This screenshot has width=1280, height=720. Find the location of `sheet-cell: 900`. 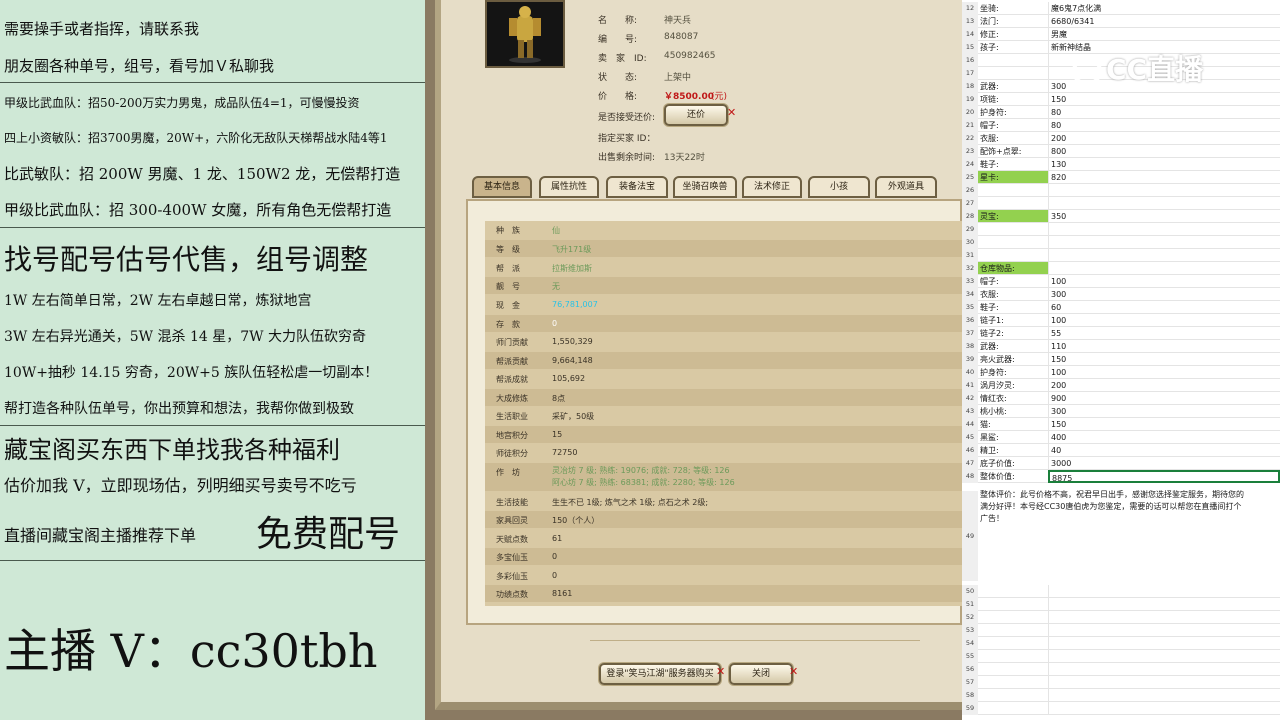

sheet-cell: 900 is located at coordinates (1164, 398).